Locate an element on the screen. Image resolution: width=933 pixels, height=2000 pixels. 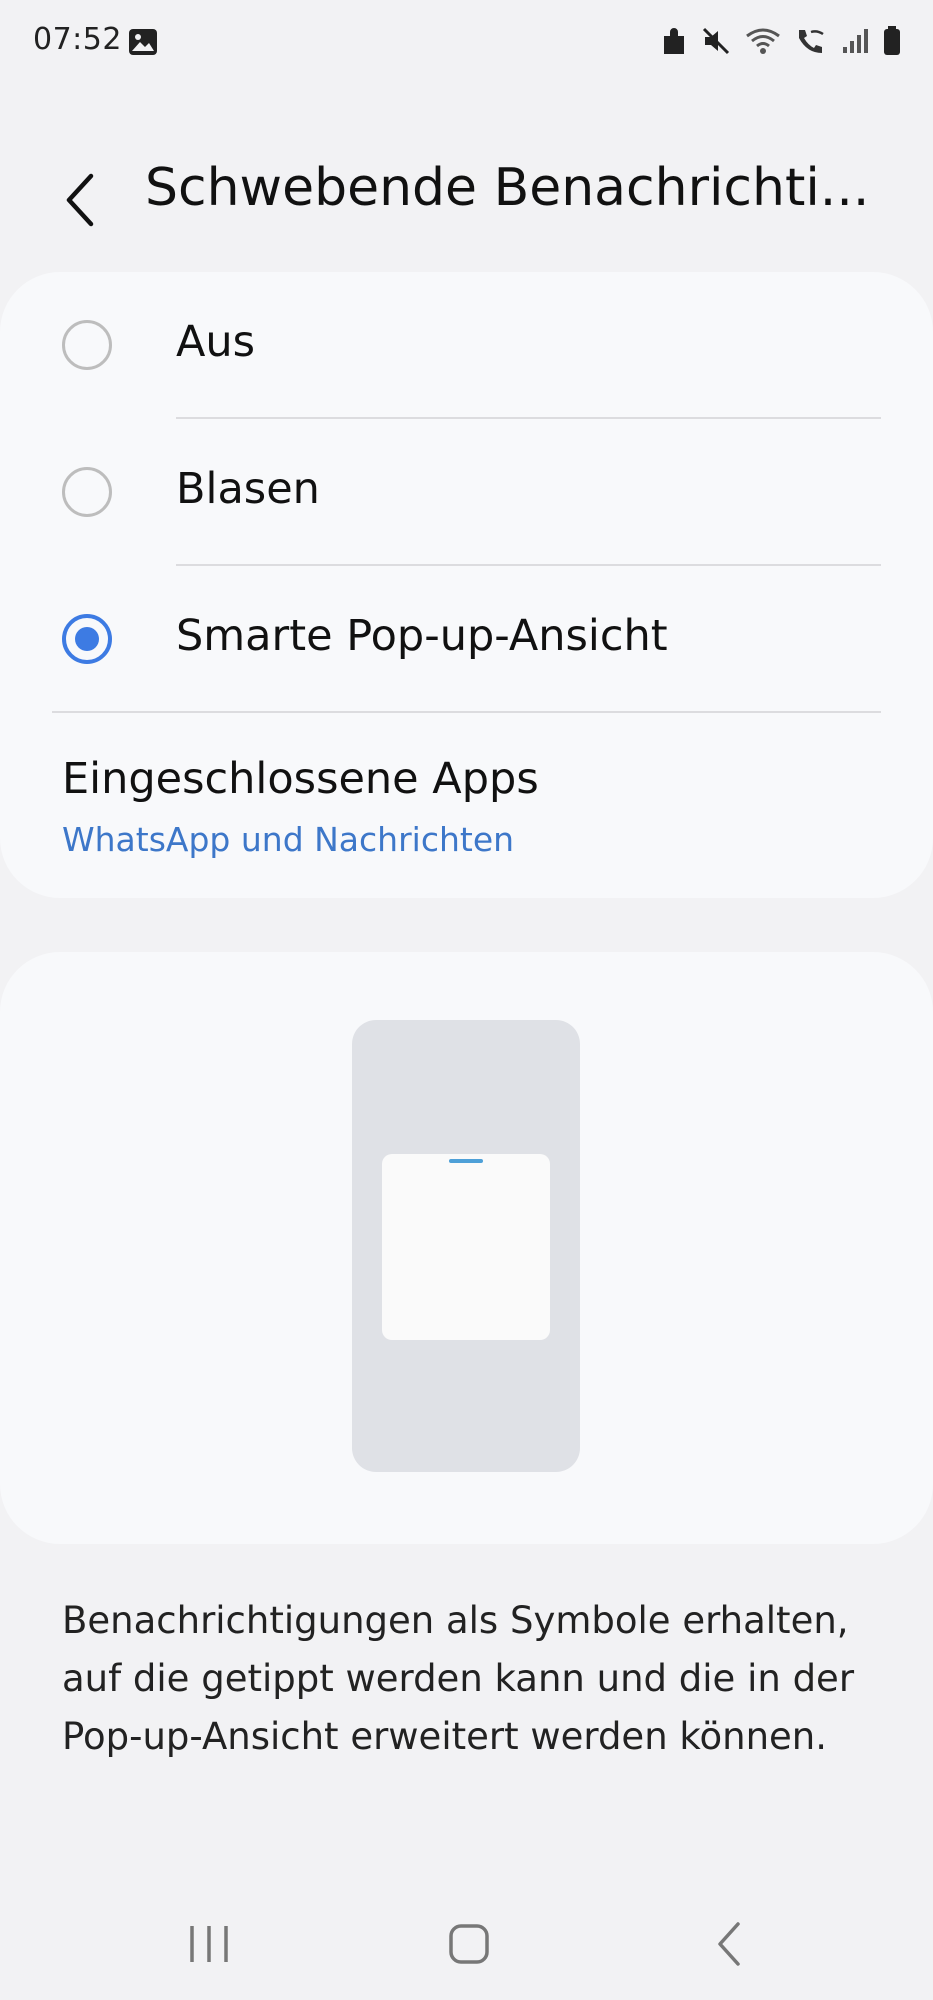
option-label: Smarte Pop-up-Ansicht is located at coordinates (422, 636).